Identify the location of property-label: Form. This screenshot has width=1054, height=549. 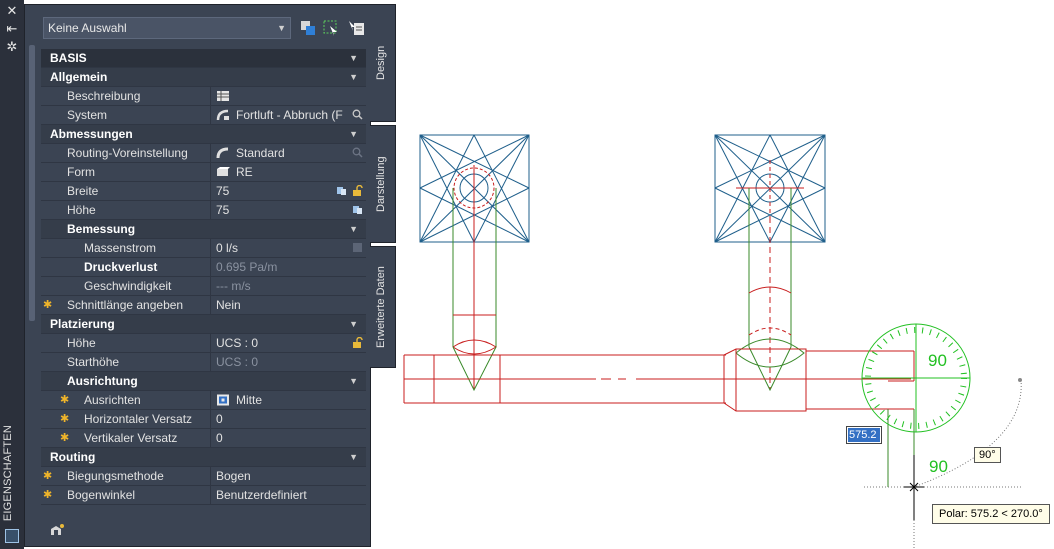
(81, 172).